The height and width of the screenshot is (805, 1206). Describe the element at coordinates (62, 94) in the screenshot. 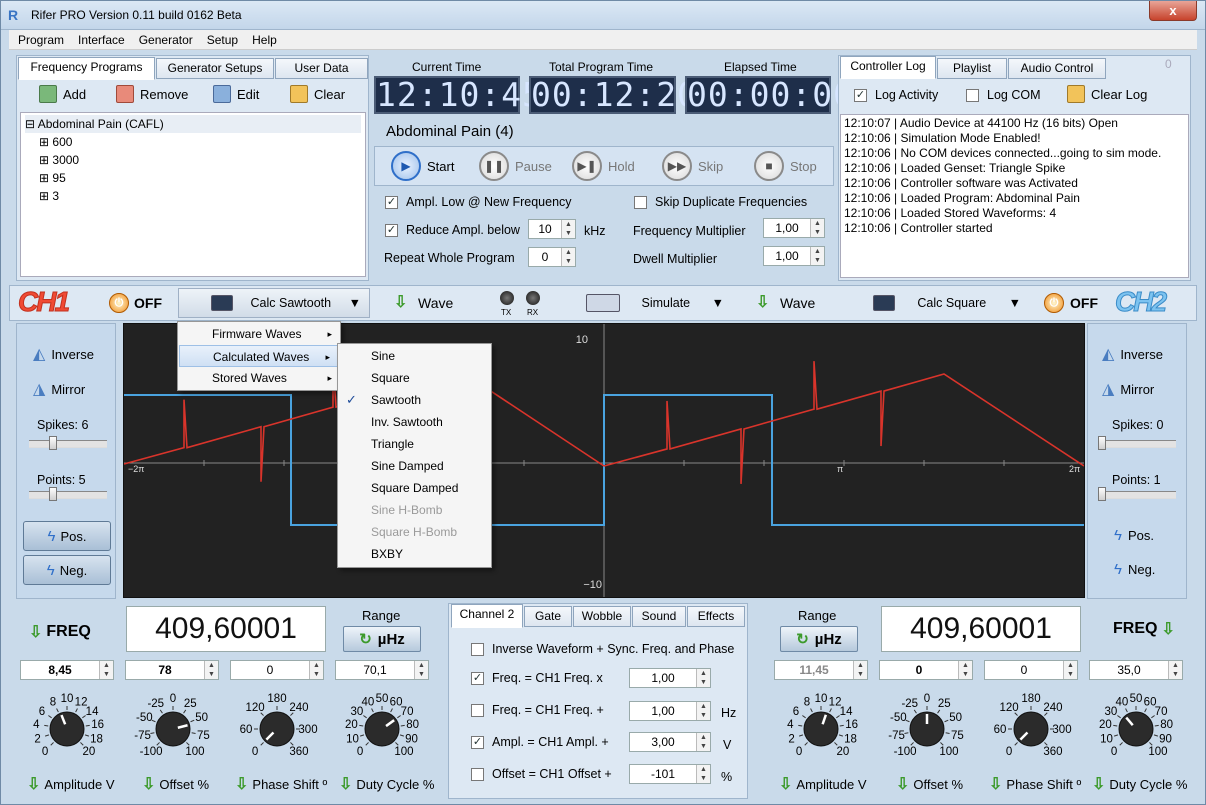

I see `add-button: Add` at that location.